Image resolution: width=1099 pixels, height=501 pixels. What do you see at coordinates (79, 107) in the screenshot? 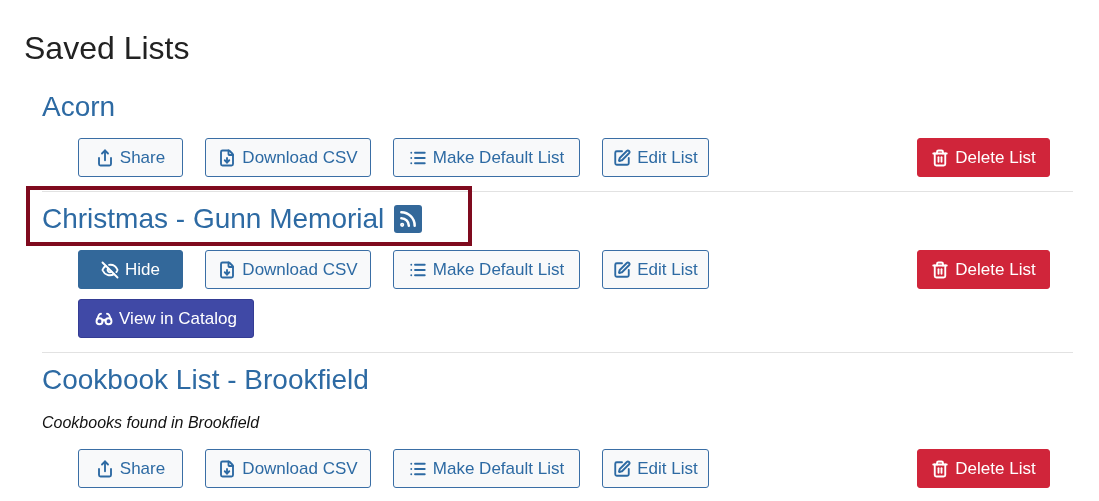
I see `list-title: Acorn` at bounding box center [79, 107].